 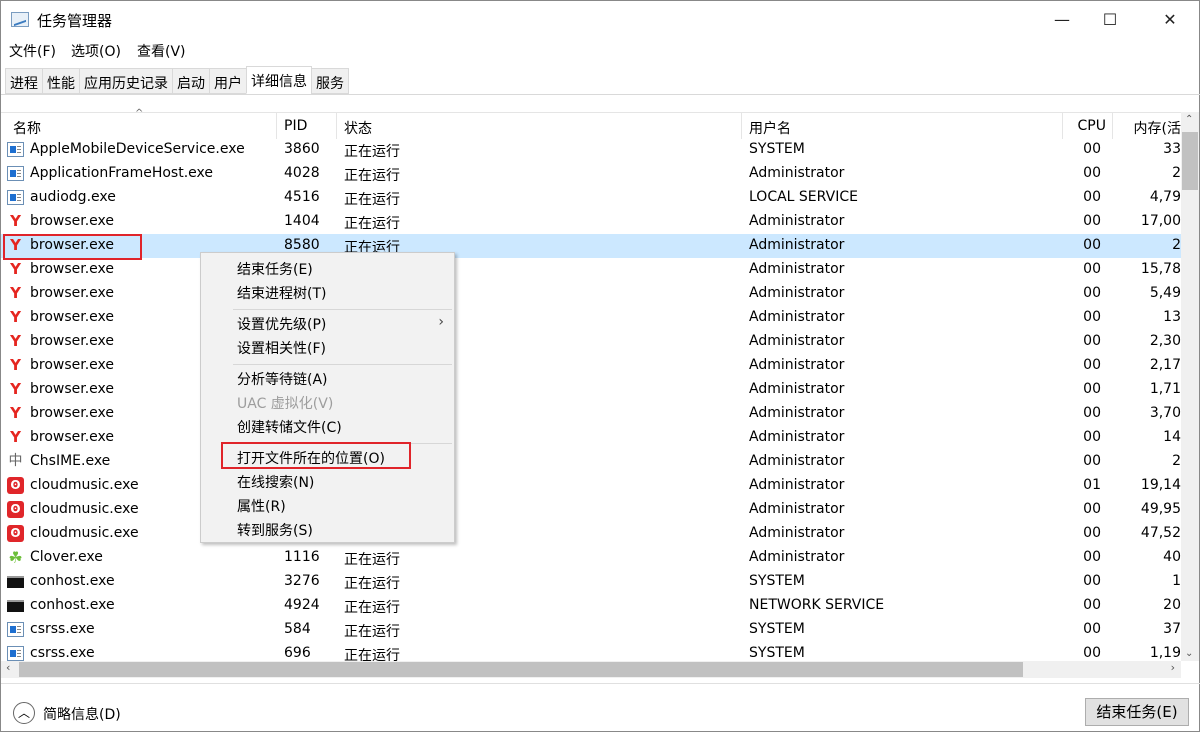 I want to click on table-row: 中 ChsIME.exe Administrator 00 2, so click(x=591, y=462).